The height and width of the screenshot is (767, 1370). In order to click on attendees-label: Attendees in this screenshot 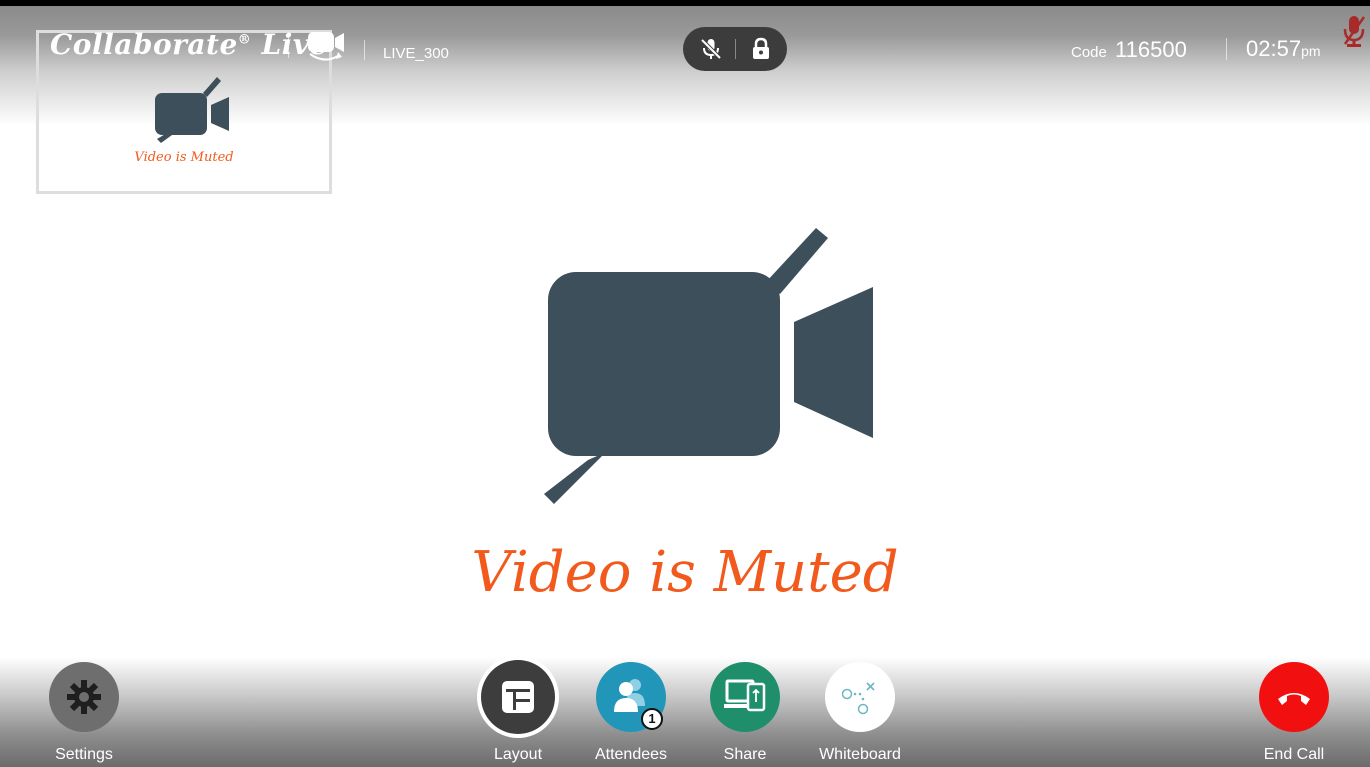, I will do `click(631, 754)`.